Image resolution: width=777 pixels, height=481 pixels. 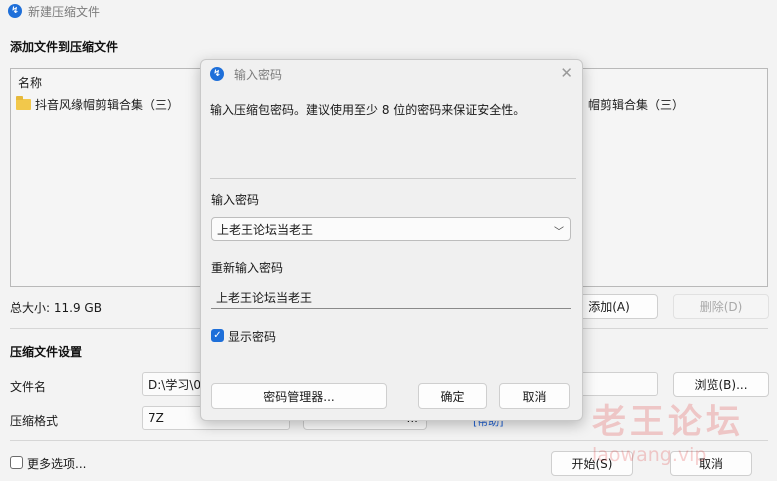 I want to click on dialog-app-icon: ↯, so click(x=217, y=74).